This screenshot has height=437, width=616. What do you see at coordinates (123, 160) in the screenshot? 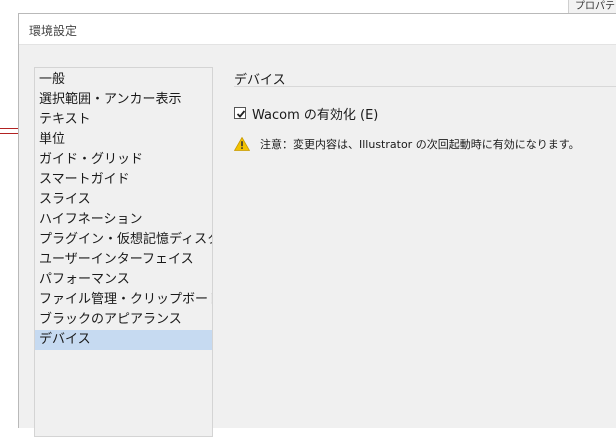
I see `sidebar-item-guides-grid: ガイド・グリッド` at bounding box center [123, 160].